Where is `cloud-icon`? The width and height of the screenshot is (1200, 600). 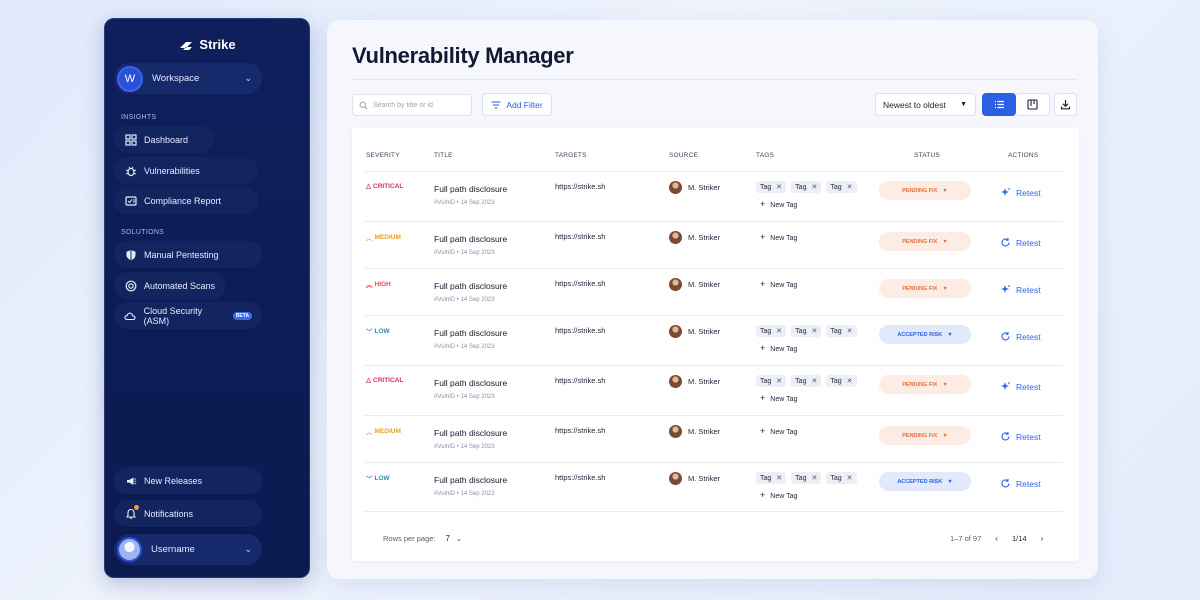
cloud-icon is located at coordinates (130, 315).